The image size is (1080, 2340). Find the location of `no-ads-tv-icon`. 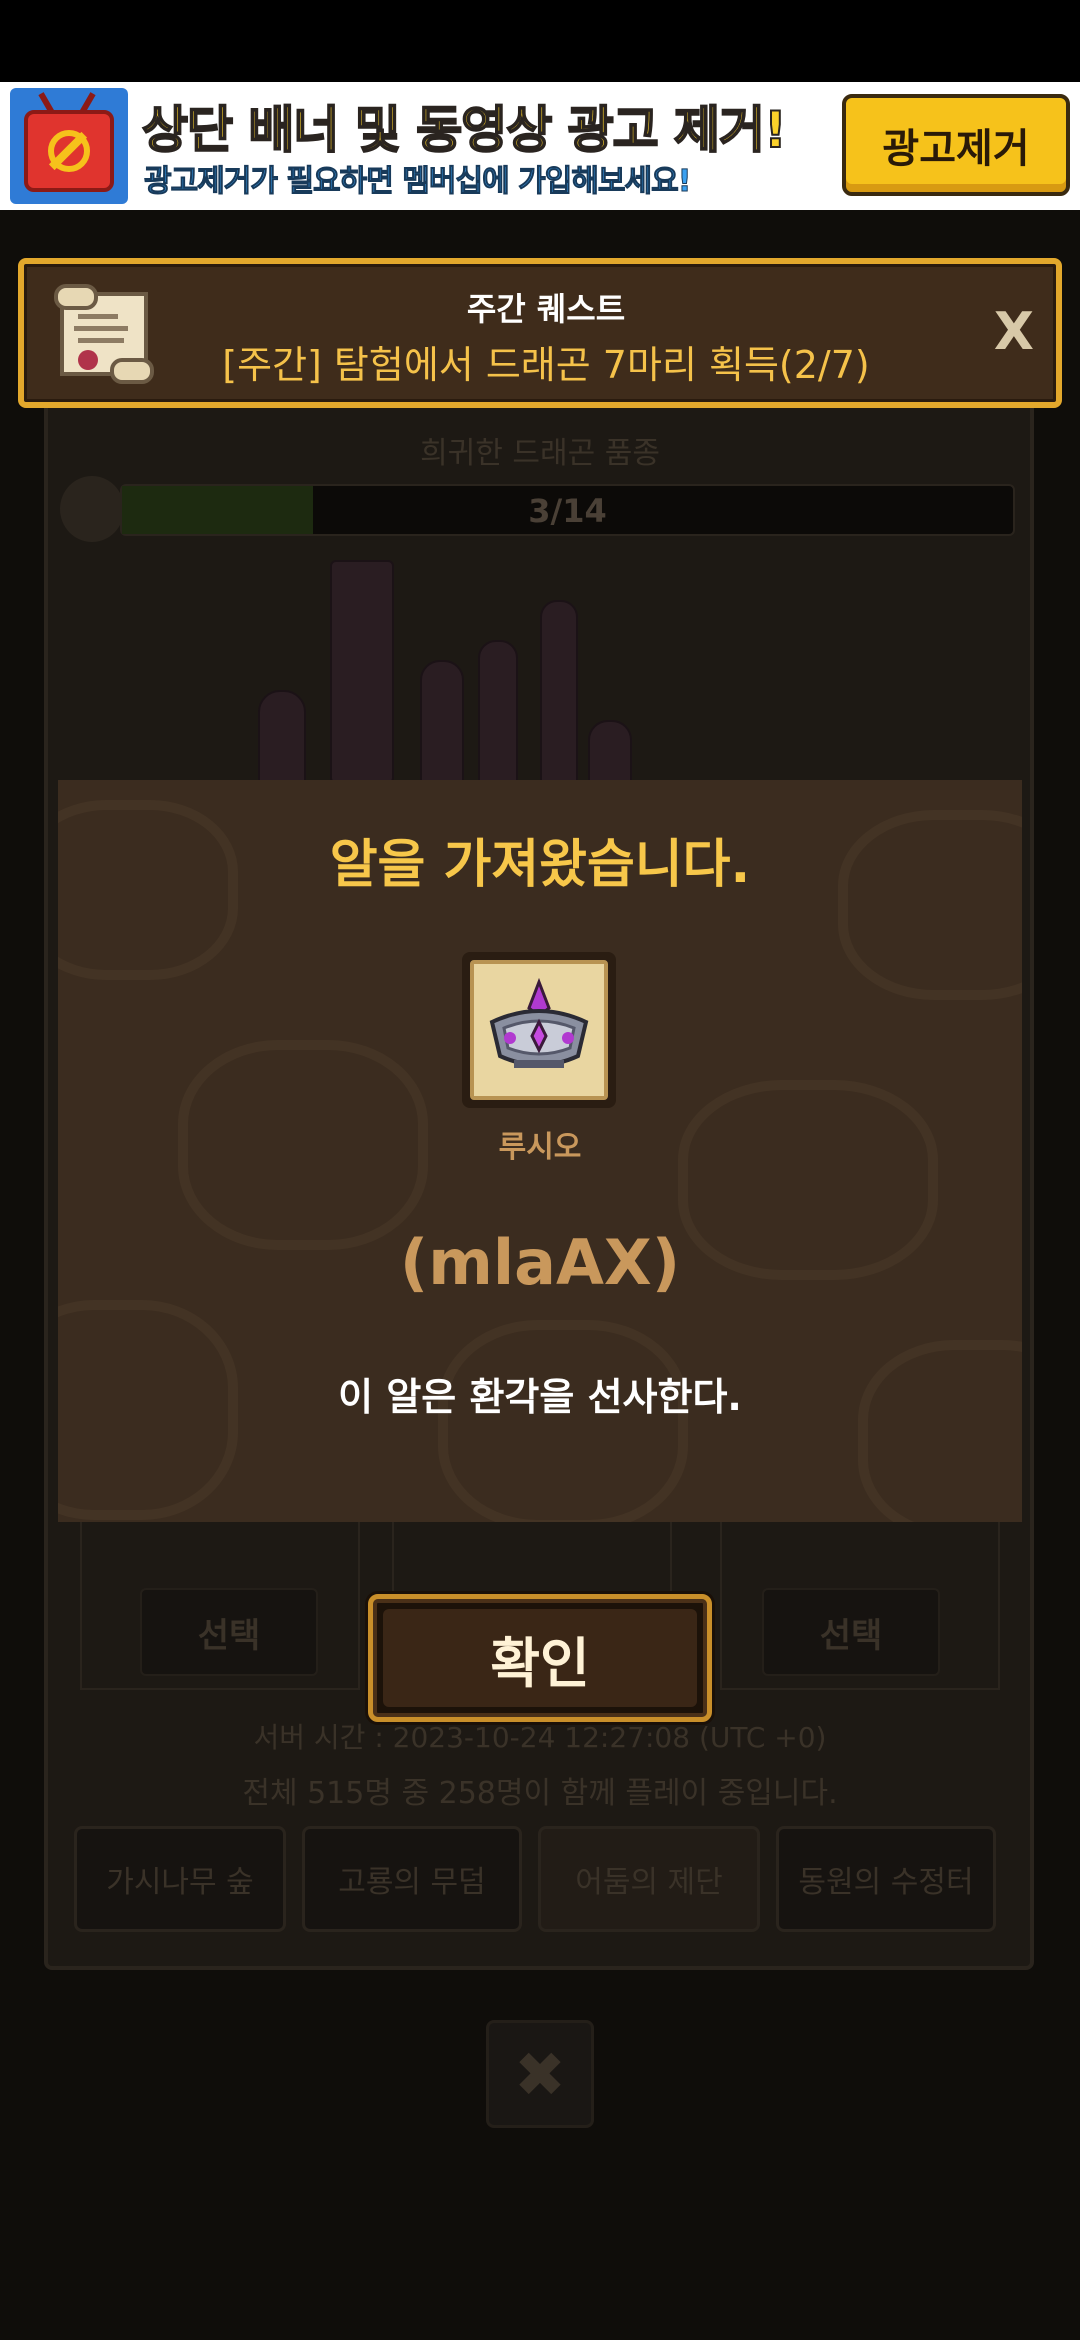

no-ads-tv-icon is located at coordinates (69, 146).